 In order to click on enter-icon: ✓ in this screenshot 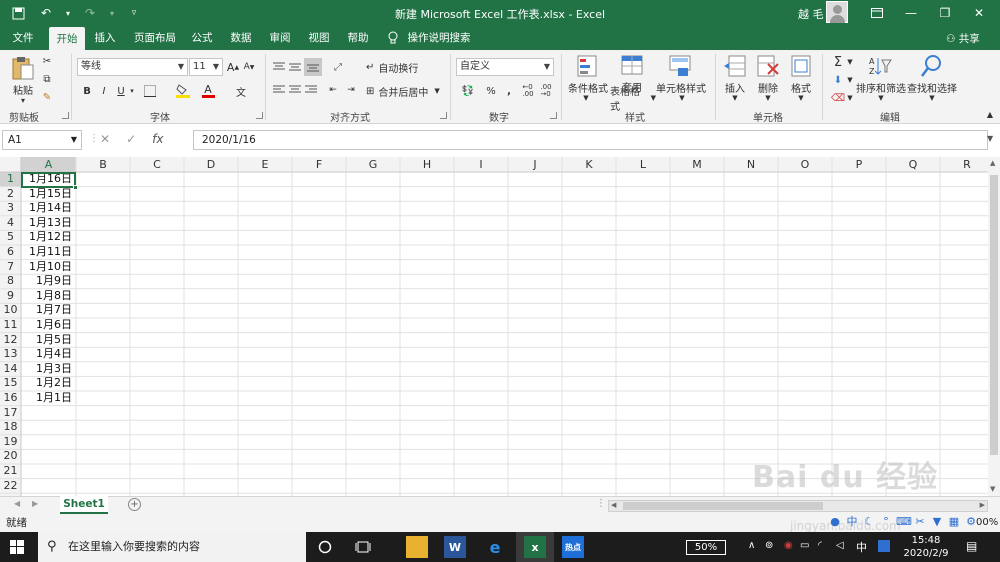, I will do `click(131, 139)`.